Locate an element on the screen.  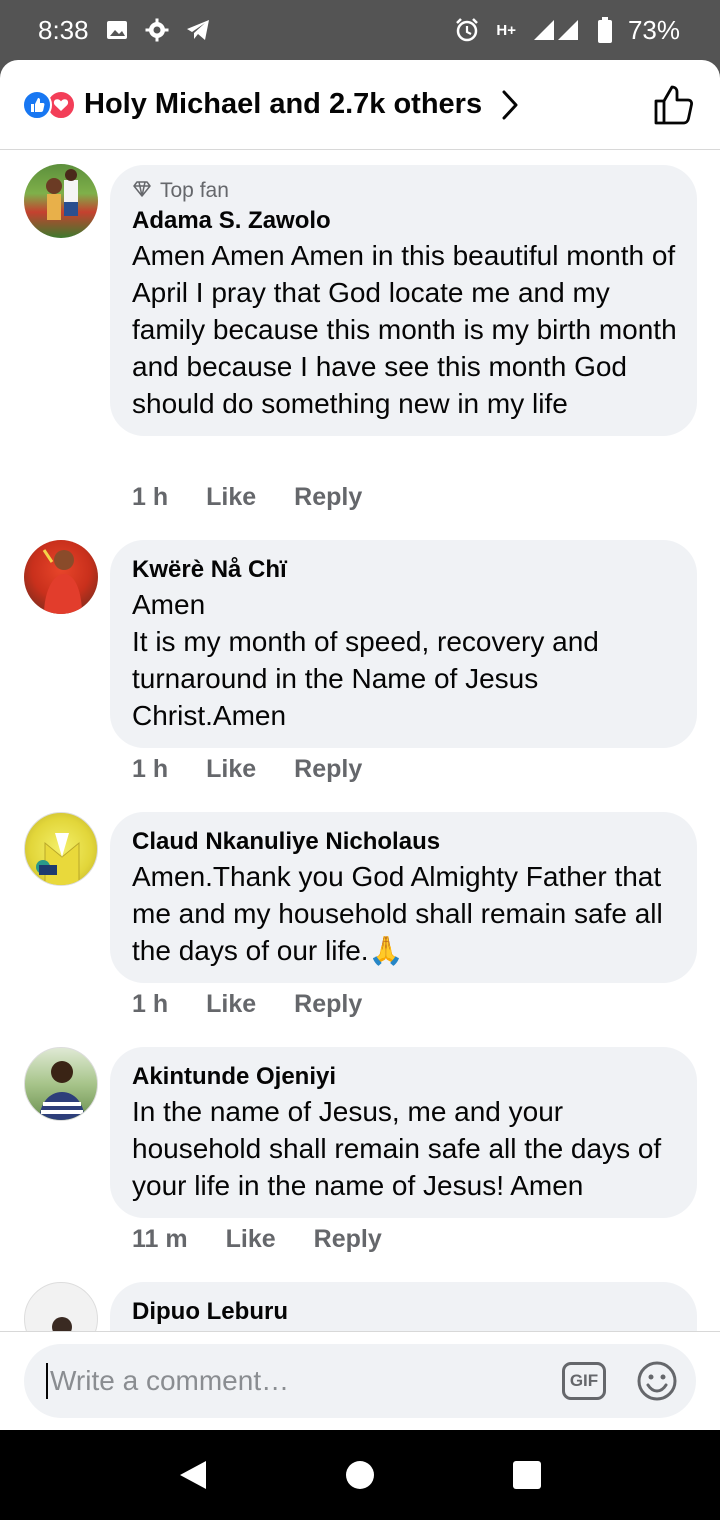
top-fan-badge: Top fan is located at coordinates (404, 191).